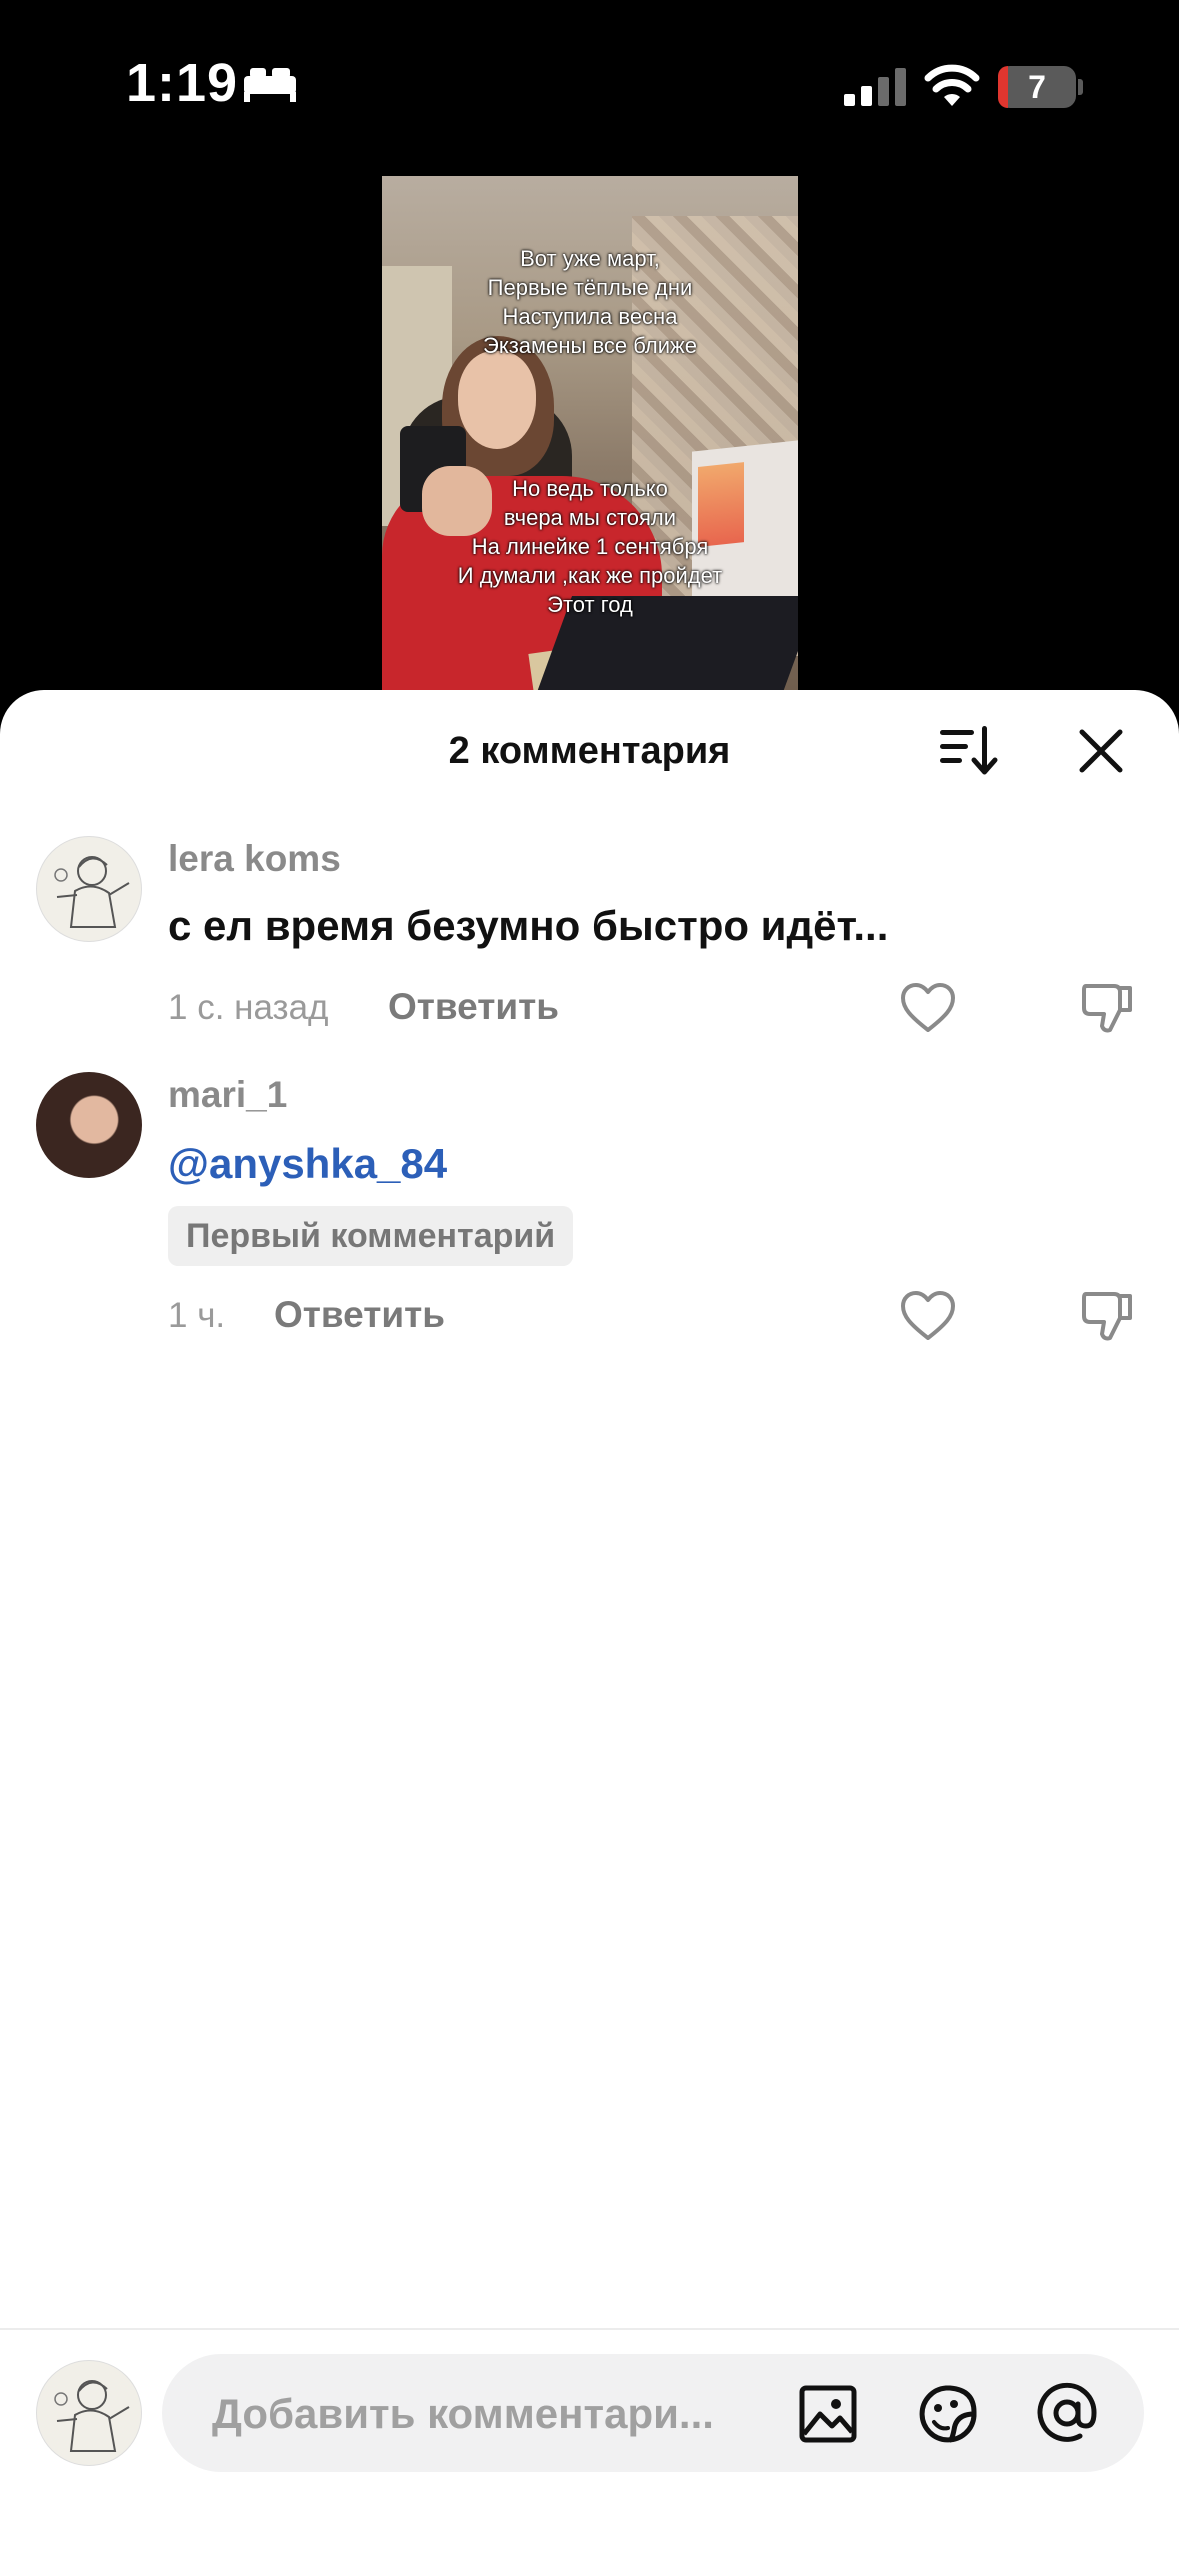 Image resolution: width=1179 pixels, height=2556 pixels. I want to click on caption-line: Наступила весна, so click(590, 316).